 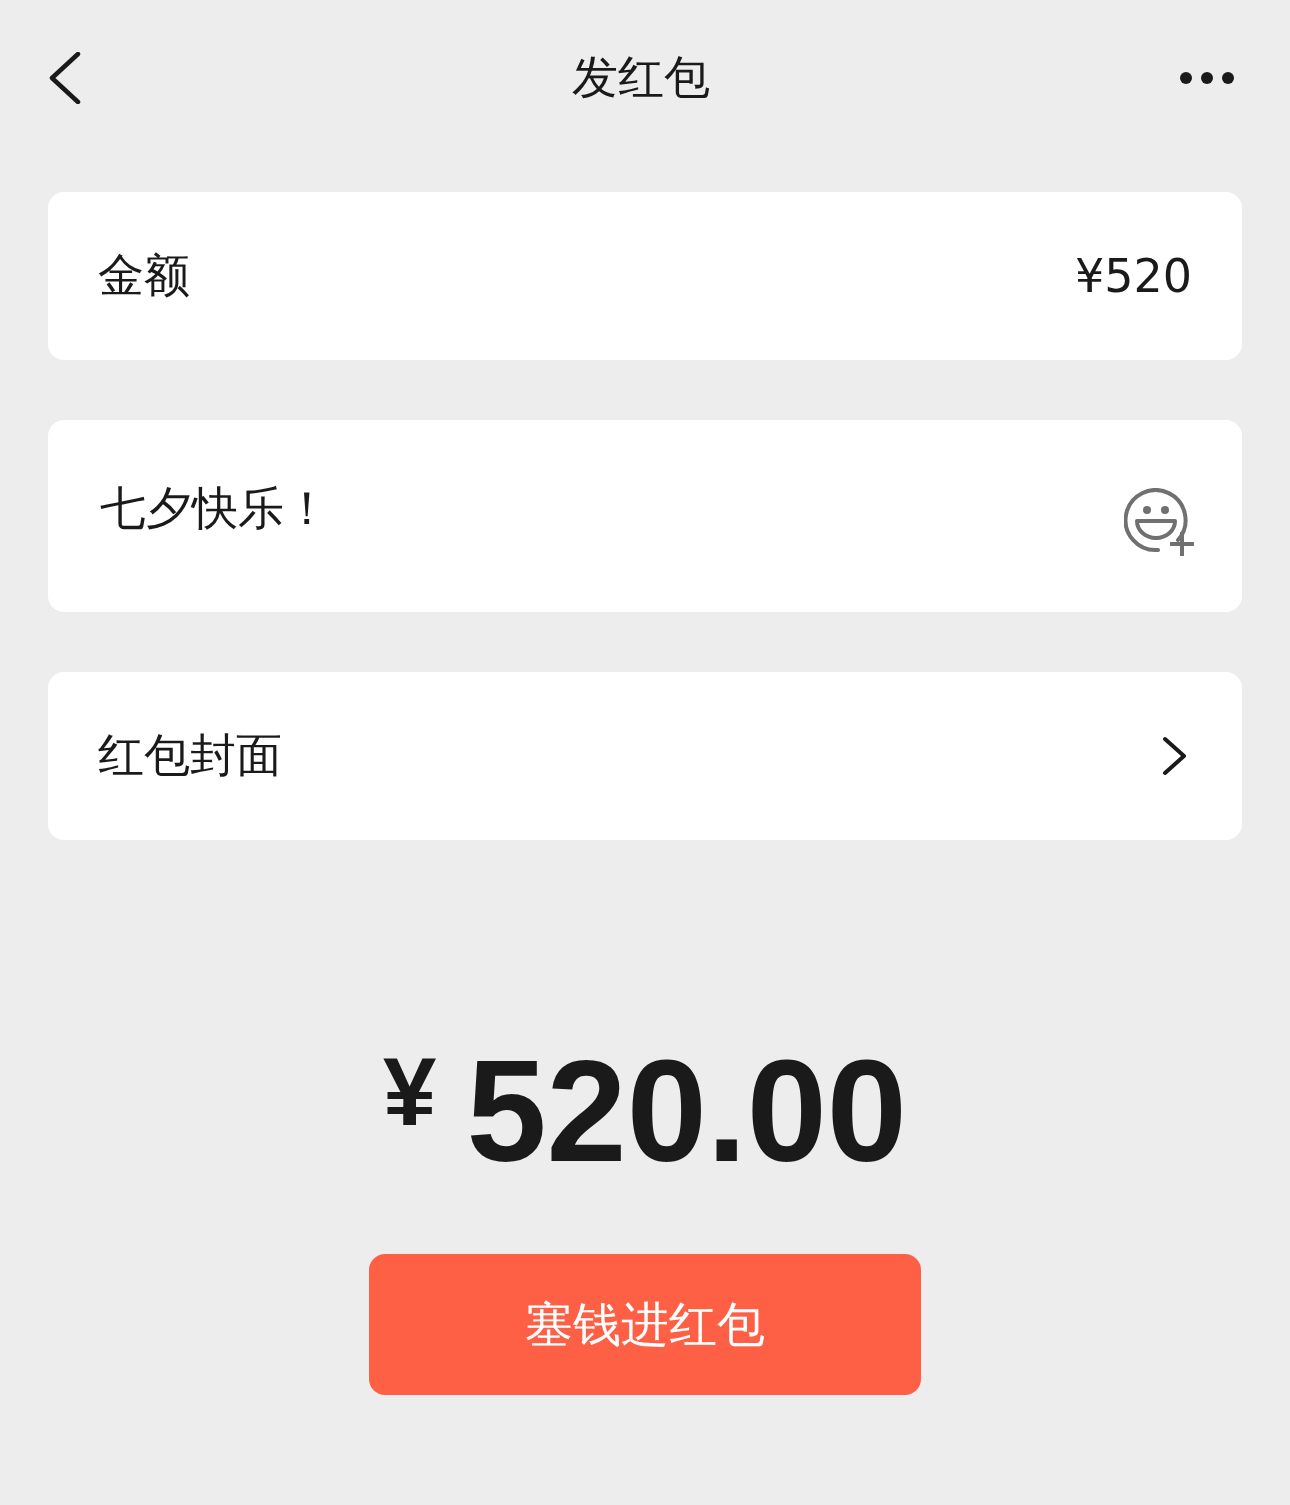 I want to click on greeting-field: 七夕快乐！, so click(x=645, y=516).